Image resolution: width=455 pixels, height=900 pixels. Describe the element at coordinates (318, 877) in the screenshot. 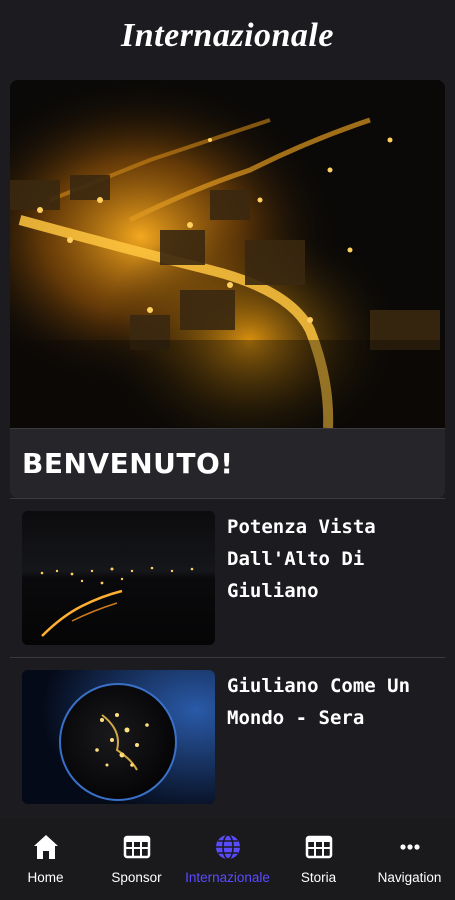

I see `tab-label: Storia` at that location.